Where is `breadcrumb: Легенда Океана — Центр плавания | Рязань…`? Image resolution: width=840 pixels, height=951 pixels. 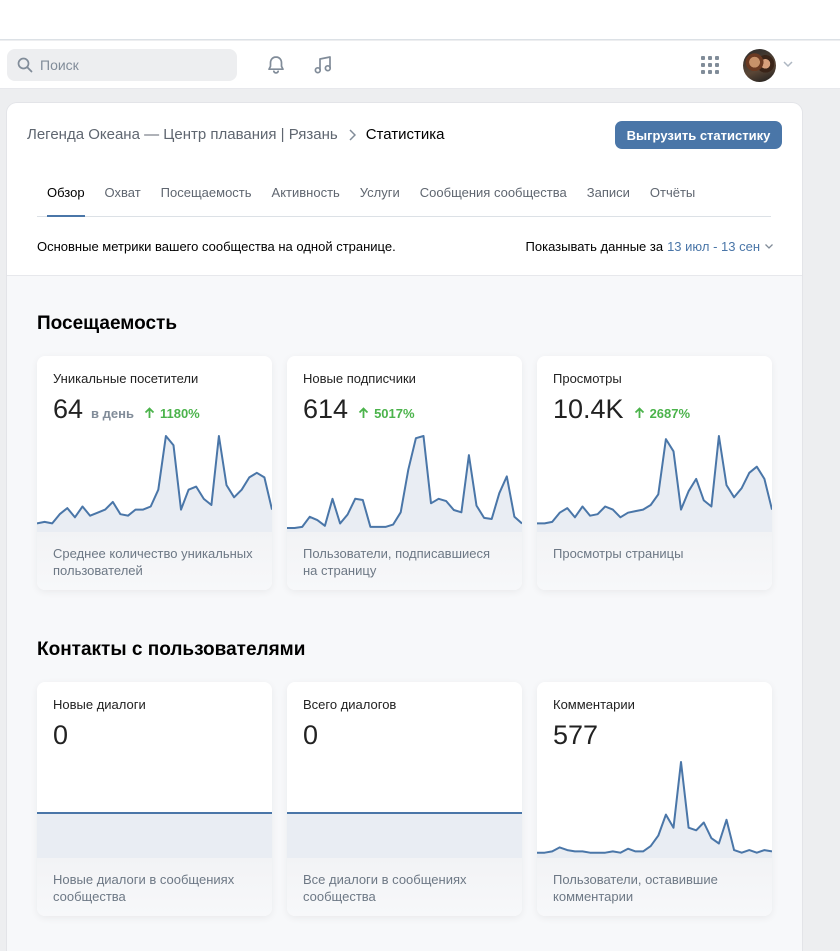
breadcrumb: Легенда Океана — Центр плавания | Рязань… is located at coordinates (235, 134).